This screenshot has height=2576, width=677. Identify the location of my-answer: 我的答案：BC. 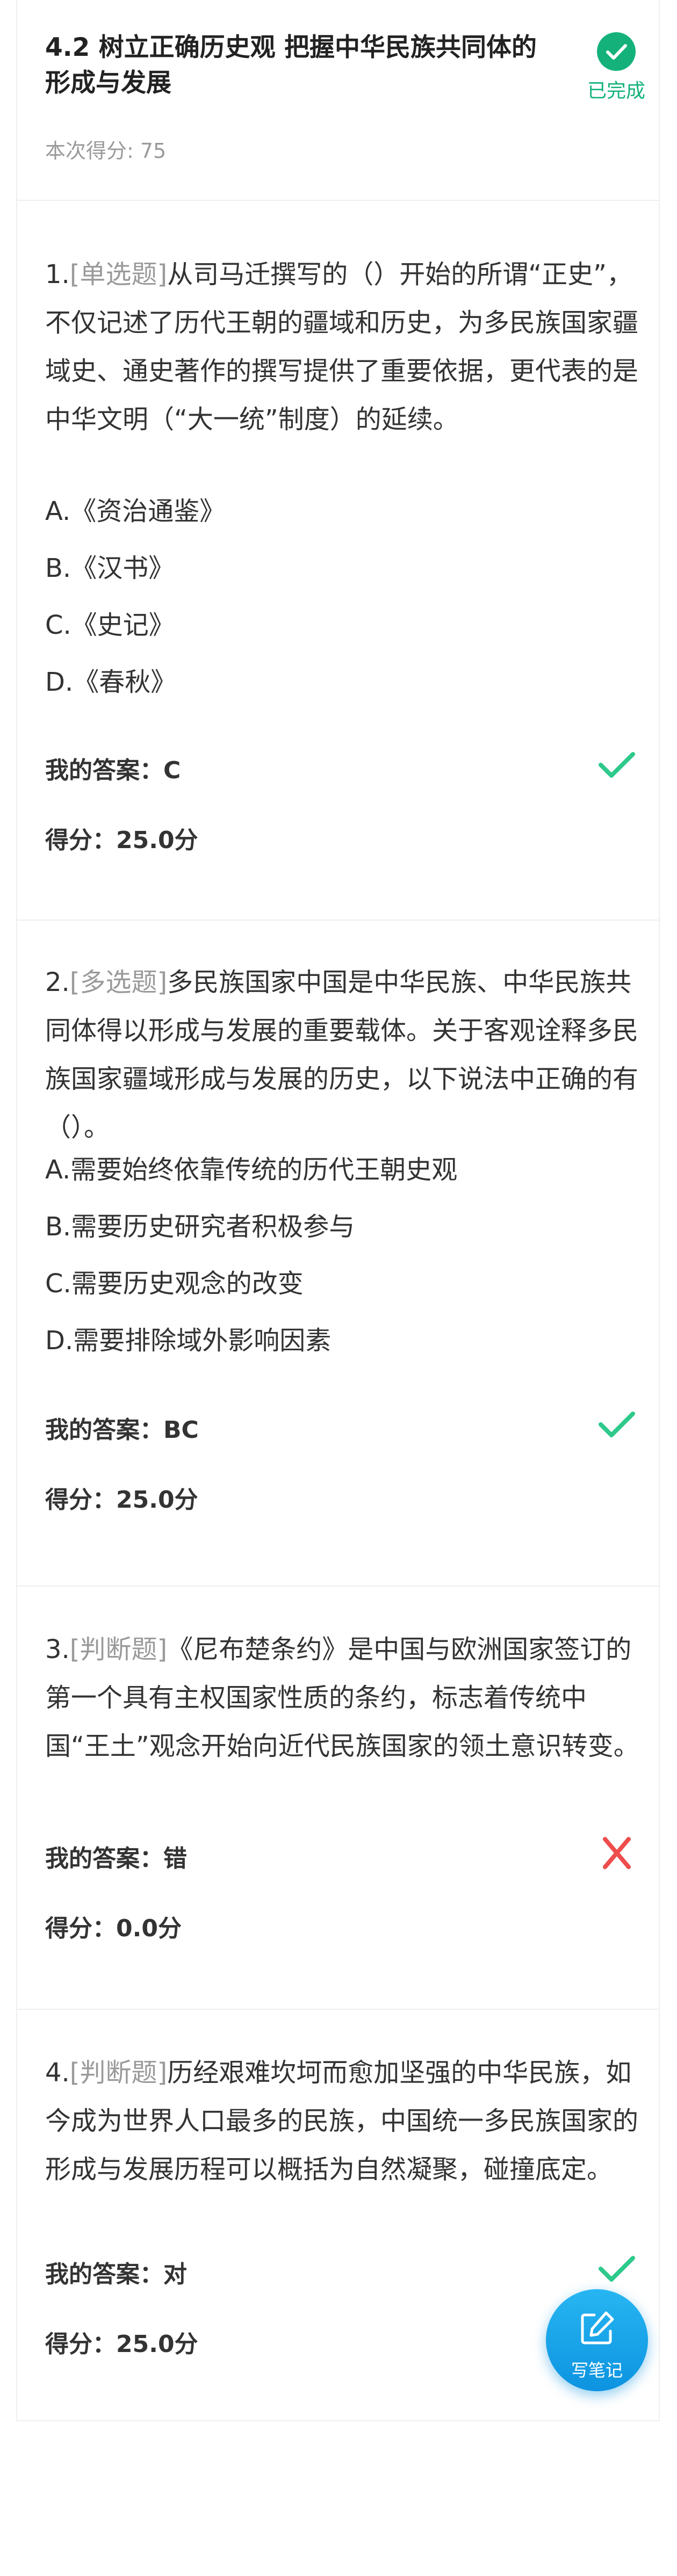
(122, 1430).